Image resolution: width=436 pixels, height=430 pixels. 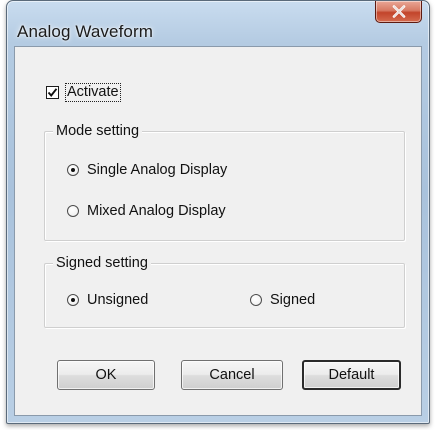 I want to click on activate-checkbox-row: Activate, so click(x=83, y=92).